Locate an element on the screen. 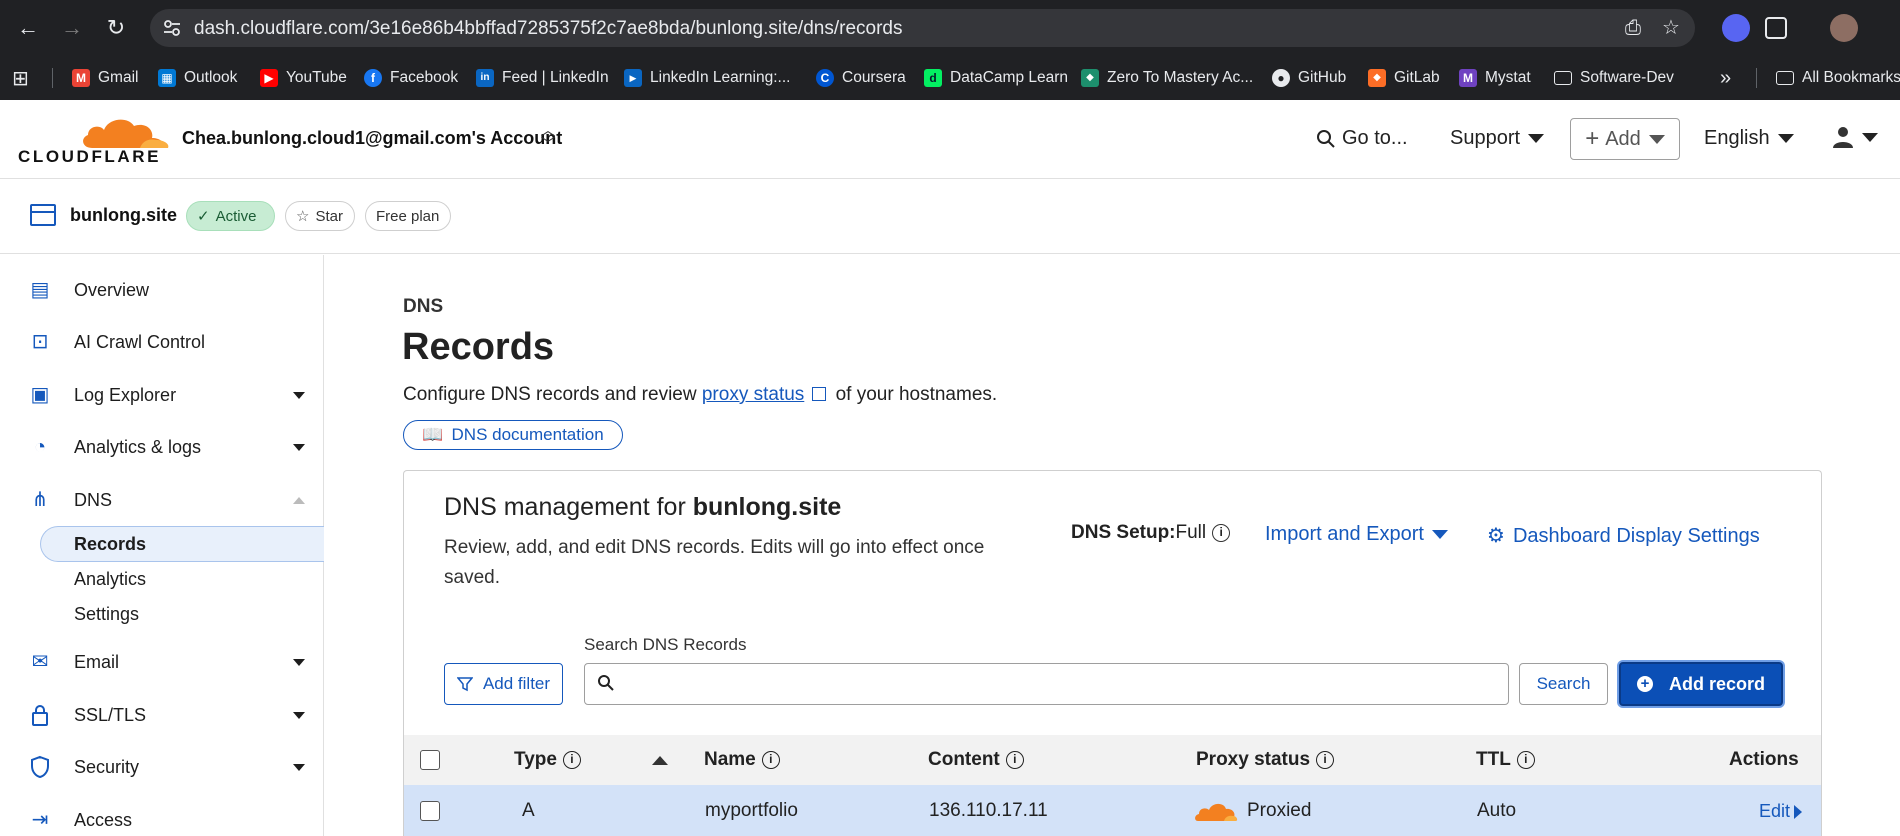 This screenshot has width=1900, height=836. search-input is located at coordinates (1062, 684).